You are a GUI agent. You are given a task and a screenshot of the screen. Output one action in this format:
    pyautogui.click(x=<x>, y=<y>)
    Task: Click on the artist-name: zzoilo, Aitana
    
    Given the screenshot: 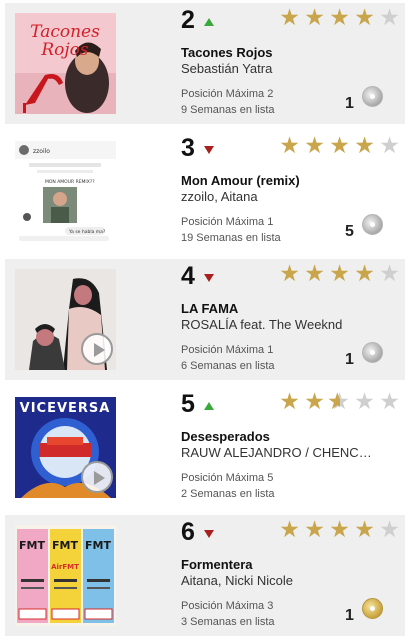 What is the action you would take?
    pyautogui.click(x=281, y=196)
    